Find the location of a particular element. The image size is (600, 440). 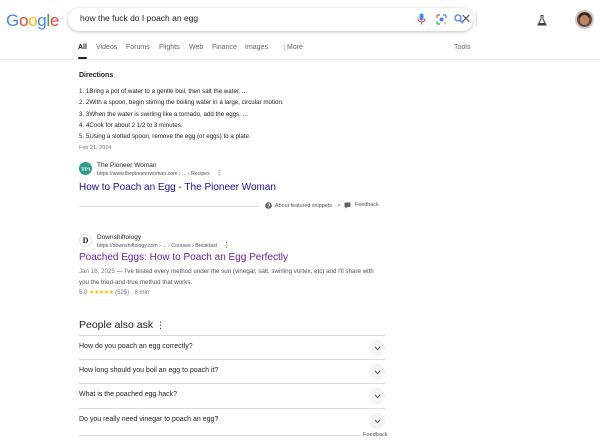

tab-more: More is located at coordinates (295, 47).